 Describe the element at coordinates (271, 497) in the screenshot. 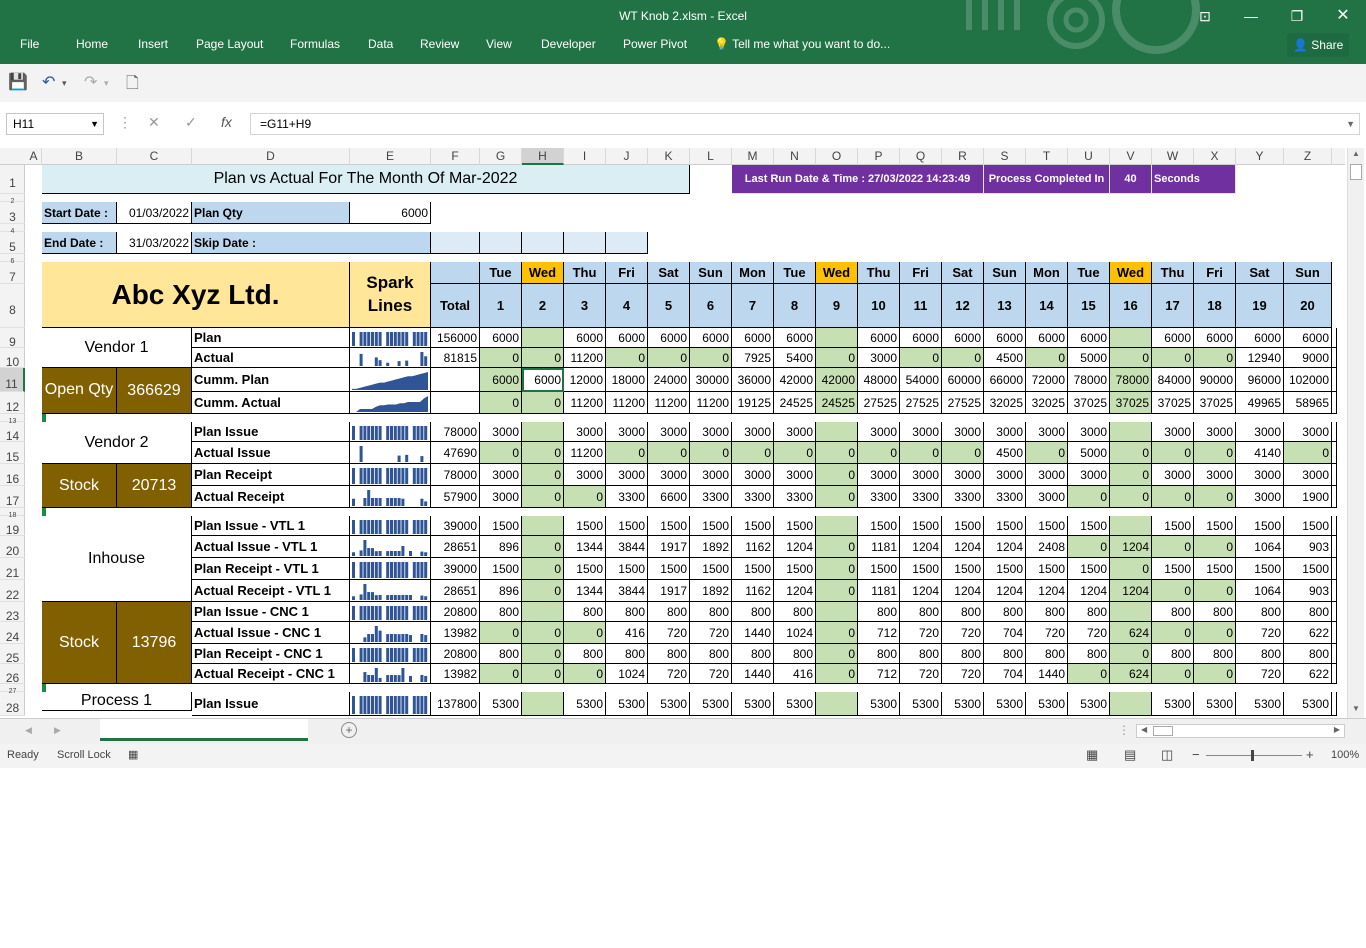

I see `row-label: Actual Receipt` at that location.